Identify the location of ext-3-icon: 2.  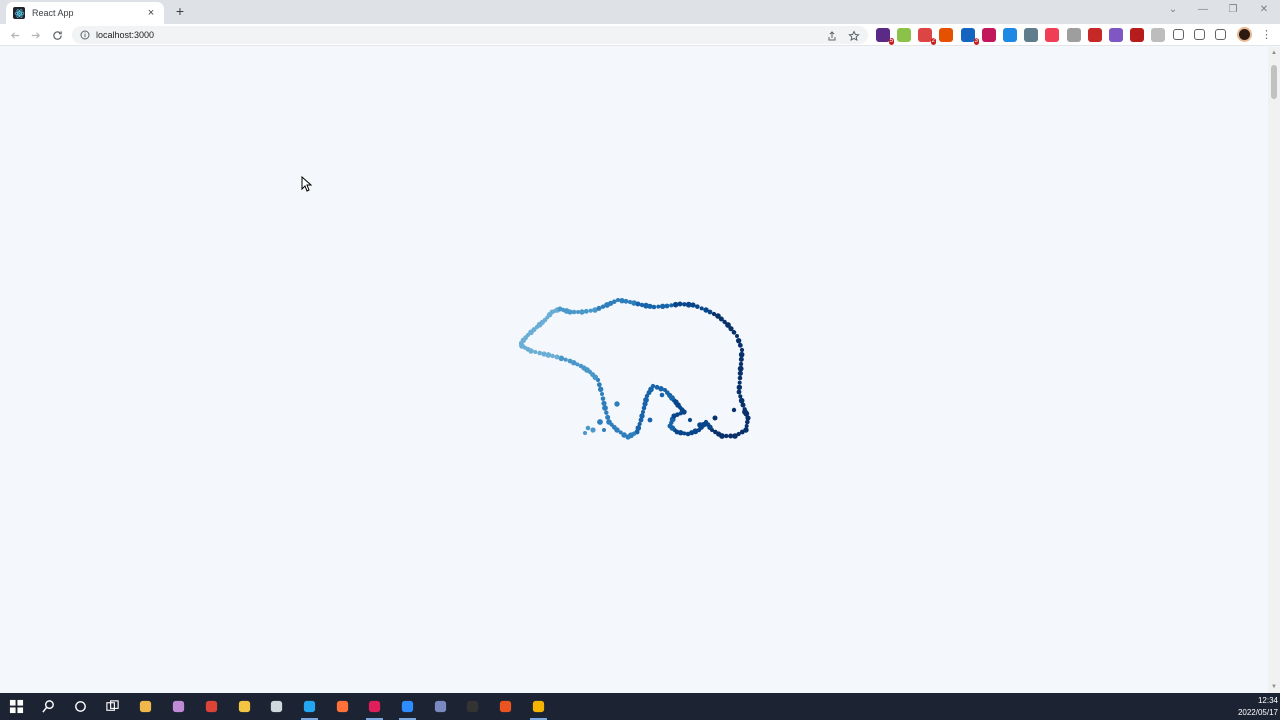
(927, 36).